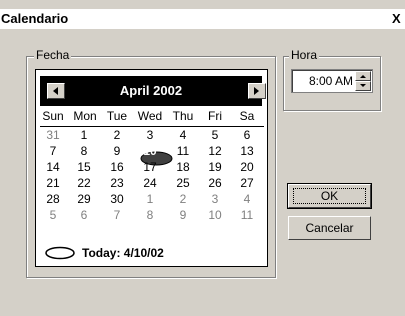 The height and width of the screenshot is (316, 405). Describe the element at coordinates (150, 183) in the screenshot. I see `calendar-day: 24` at that location.